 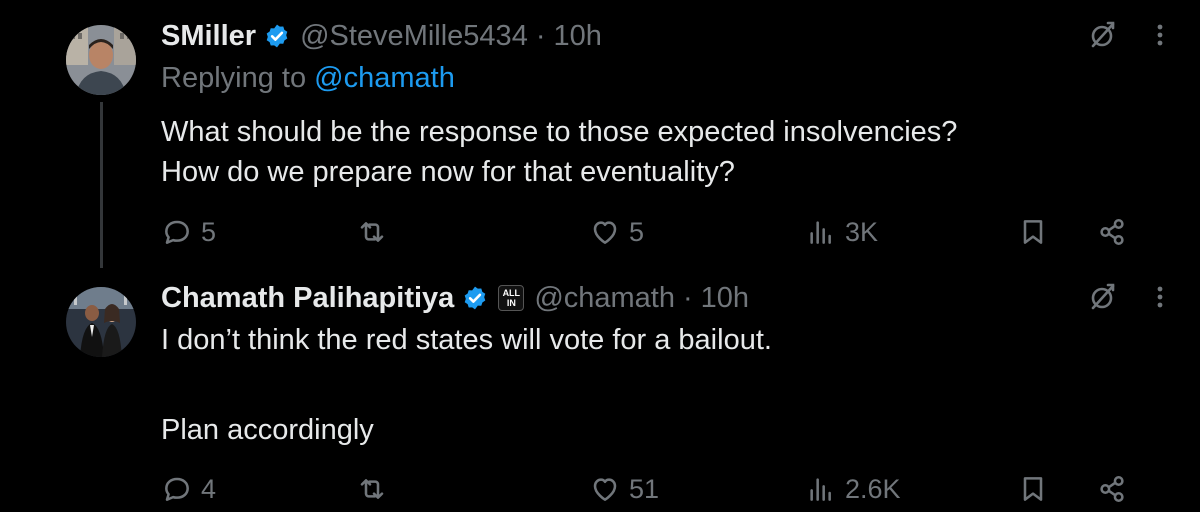 I want to click on views-count: 3K, so click(x=862, y=231).